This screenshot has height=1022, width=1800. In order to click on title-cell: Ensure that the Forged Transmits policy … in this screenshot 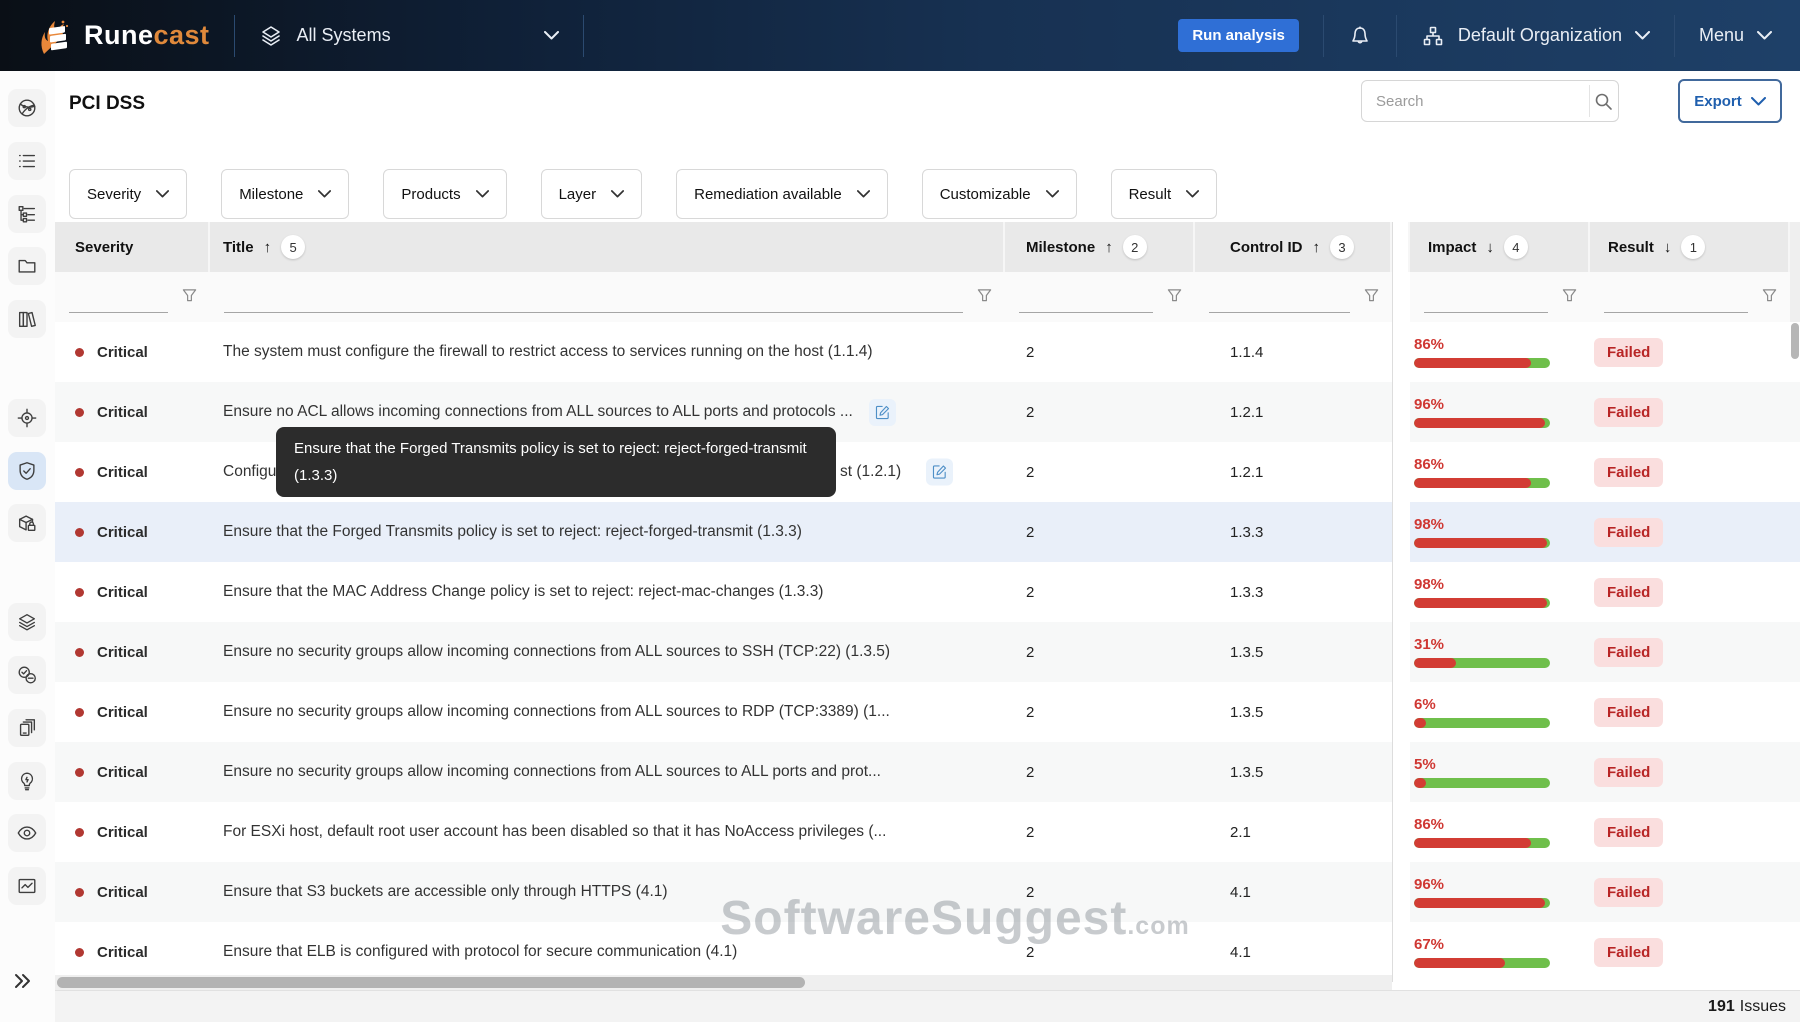, I will do `click(607, 532)`.